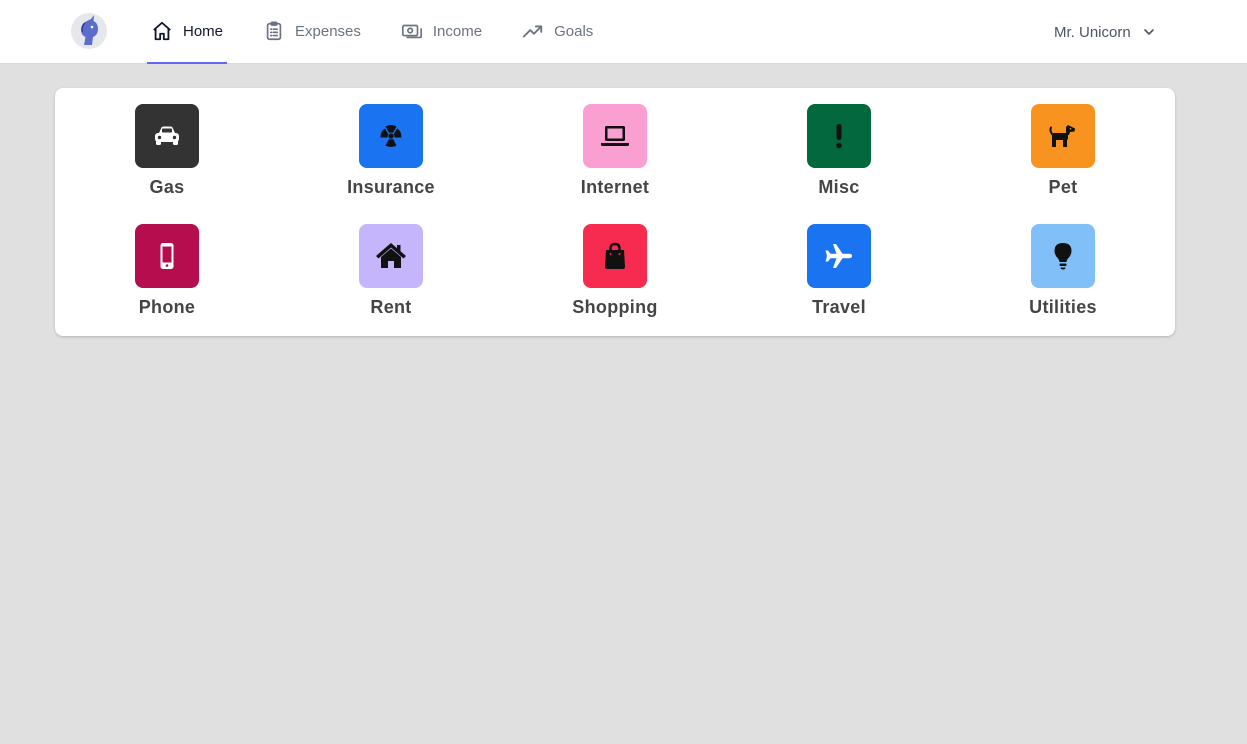 Image resolution: width=1247 pixels, height=744 pixels. I want to click on category-phone: Phone, so click(167, 274).